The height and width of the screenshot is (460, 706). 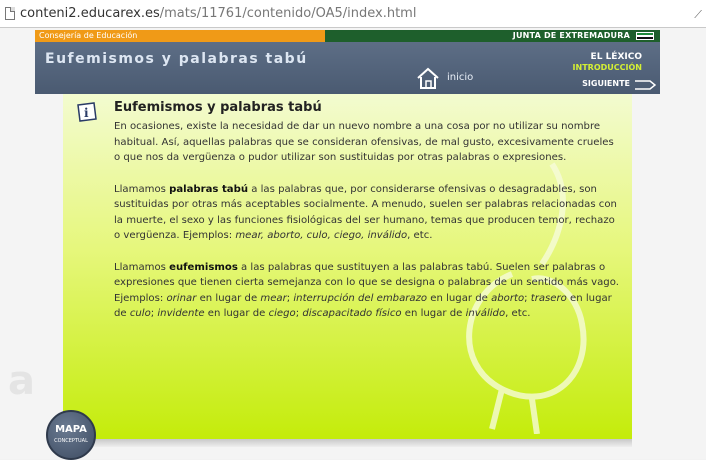 I want to click on header-title: Eufemismos y palabras tabú, so click(x=176, y=59).